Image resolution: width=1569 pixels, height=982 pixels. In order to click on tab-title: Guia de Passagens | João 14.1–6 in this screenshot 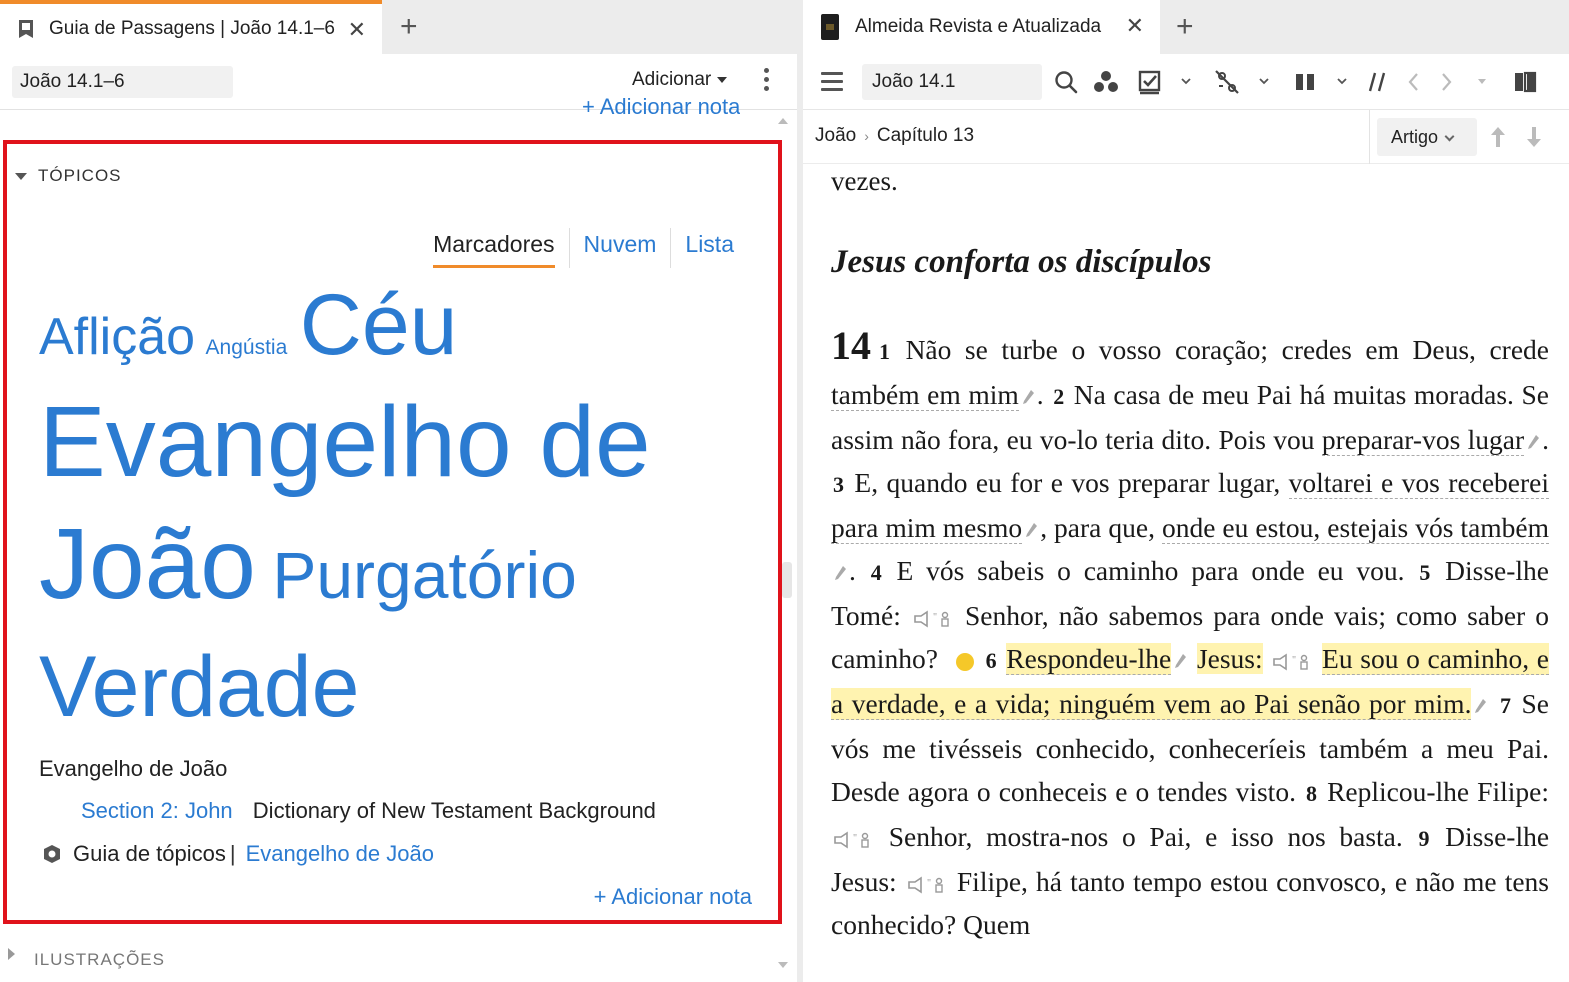, I will do `click(192, 28)`.